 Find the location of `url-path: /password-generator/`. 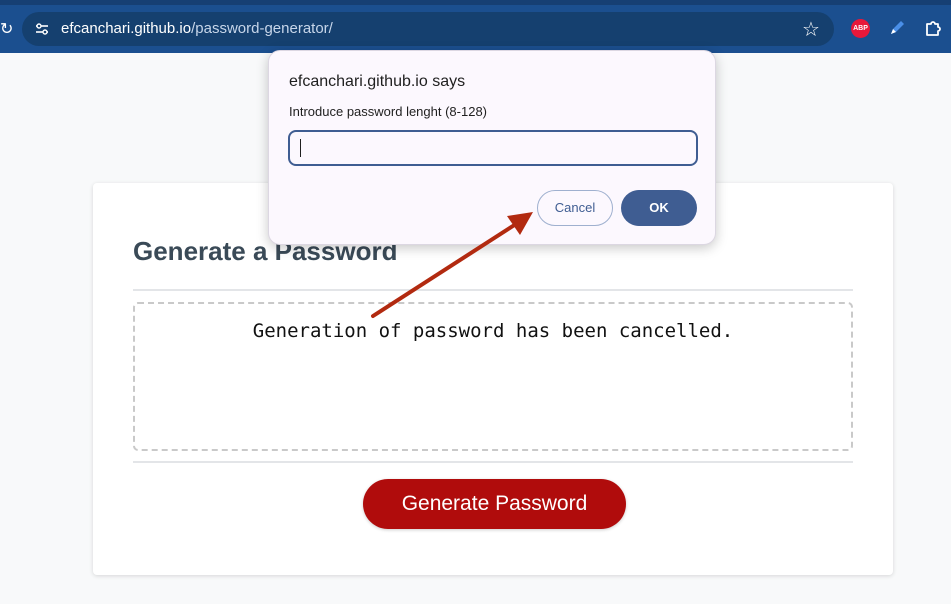

url-path: /password-generator/ is located at coordinates (262, 28).